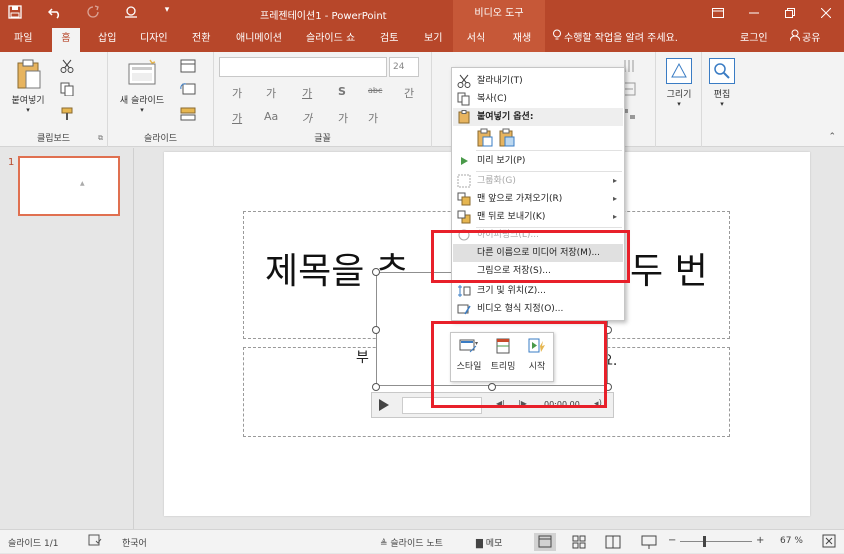 This screenshot has width=844, height=554. What do you see at coordinates (69, 186) in the screenshot?
I see `slide-thumbnail: ▲` at bounding box center [69, 186].